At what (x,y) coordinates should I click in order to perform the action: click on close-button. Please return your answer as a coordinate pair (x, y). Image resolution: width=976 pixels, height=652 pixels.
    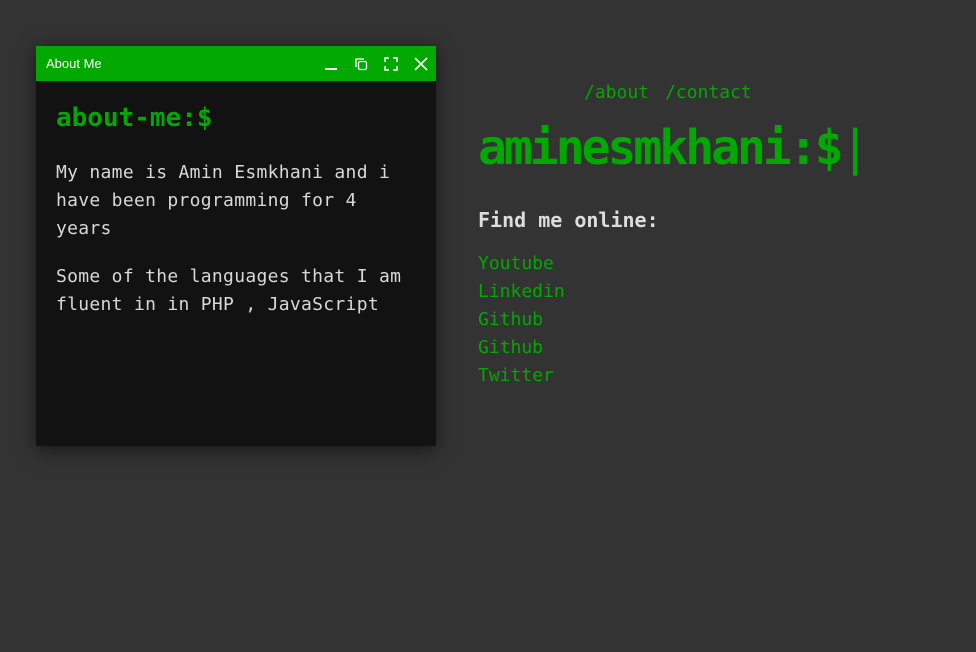
    Looking at the image, I should click on (421, 63).